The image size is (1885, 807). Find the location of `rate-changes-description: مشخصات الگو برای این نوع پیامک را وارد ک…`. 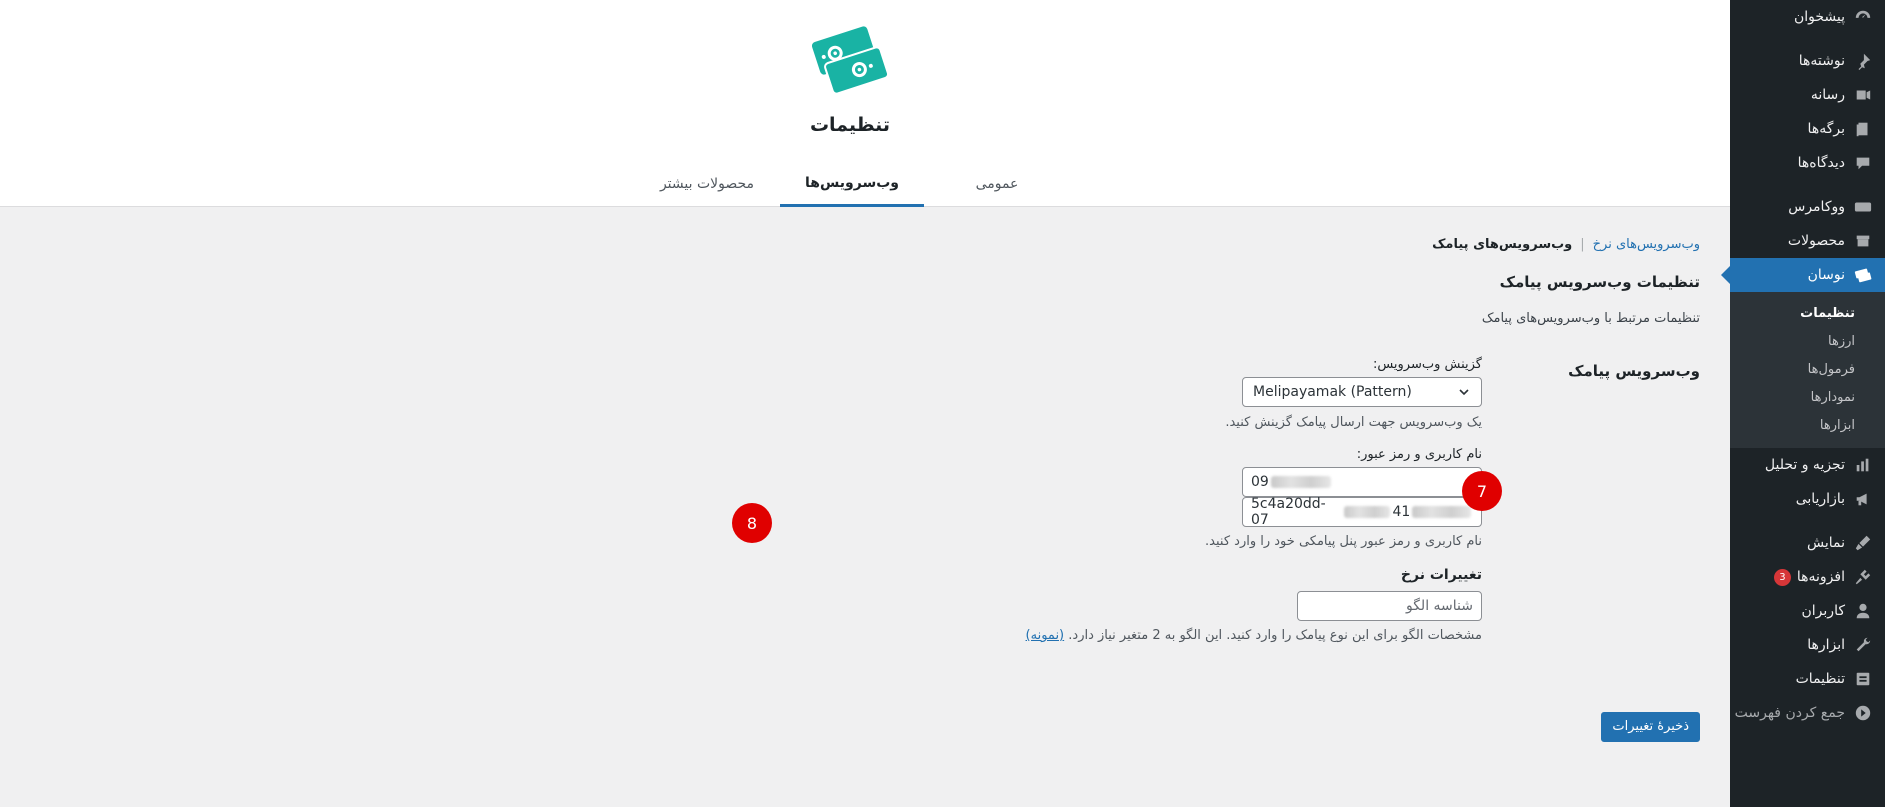

rate-changes-description: مشخصات الگو برای این نوع پیامک را وارد ک… is located at coordinates (1254, 635).